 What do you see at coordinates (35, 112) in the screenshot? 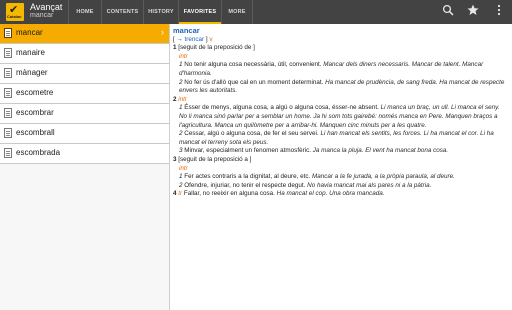
I see `list-item-label: escombrar` at bounding box center [35, 112].